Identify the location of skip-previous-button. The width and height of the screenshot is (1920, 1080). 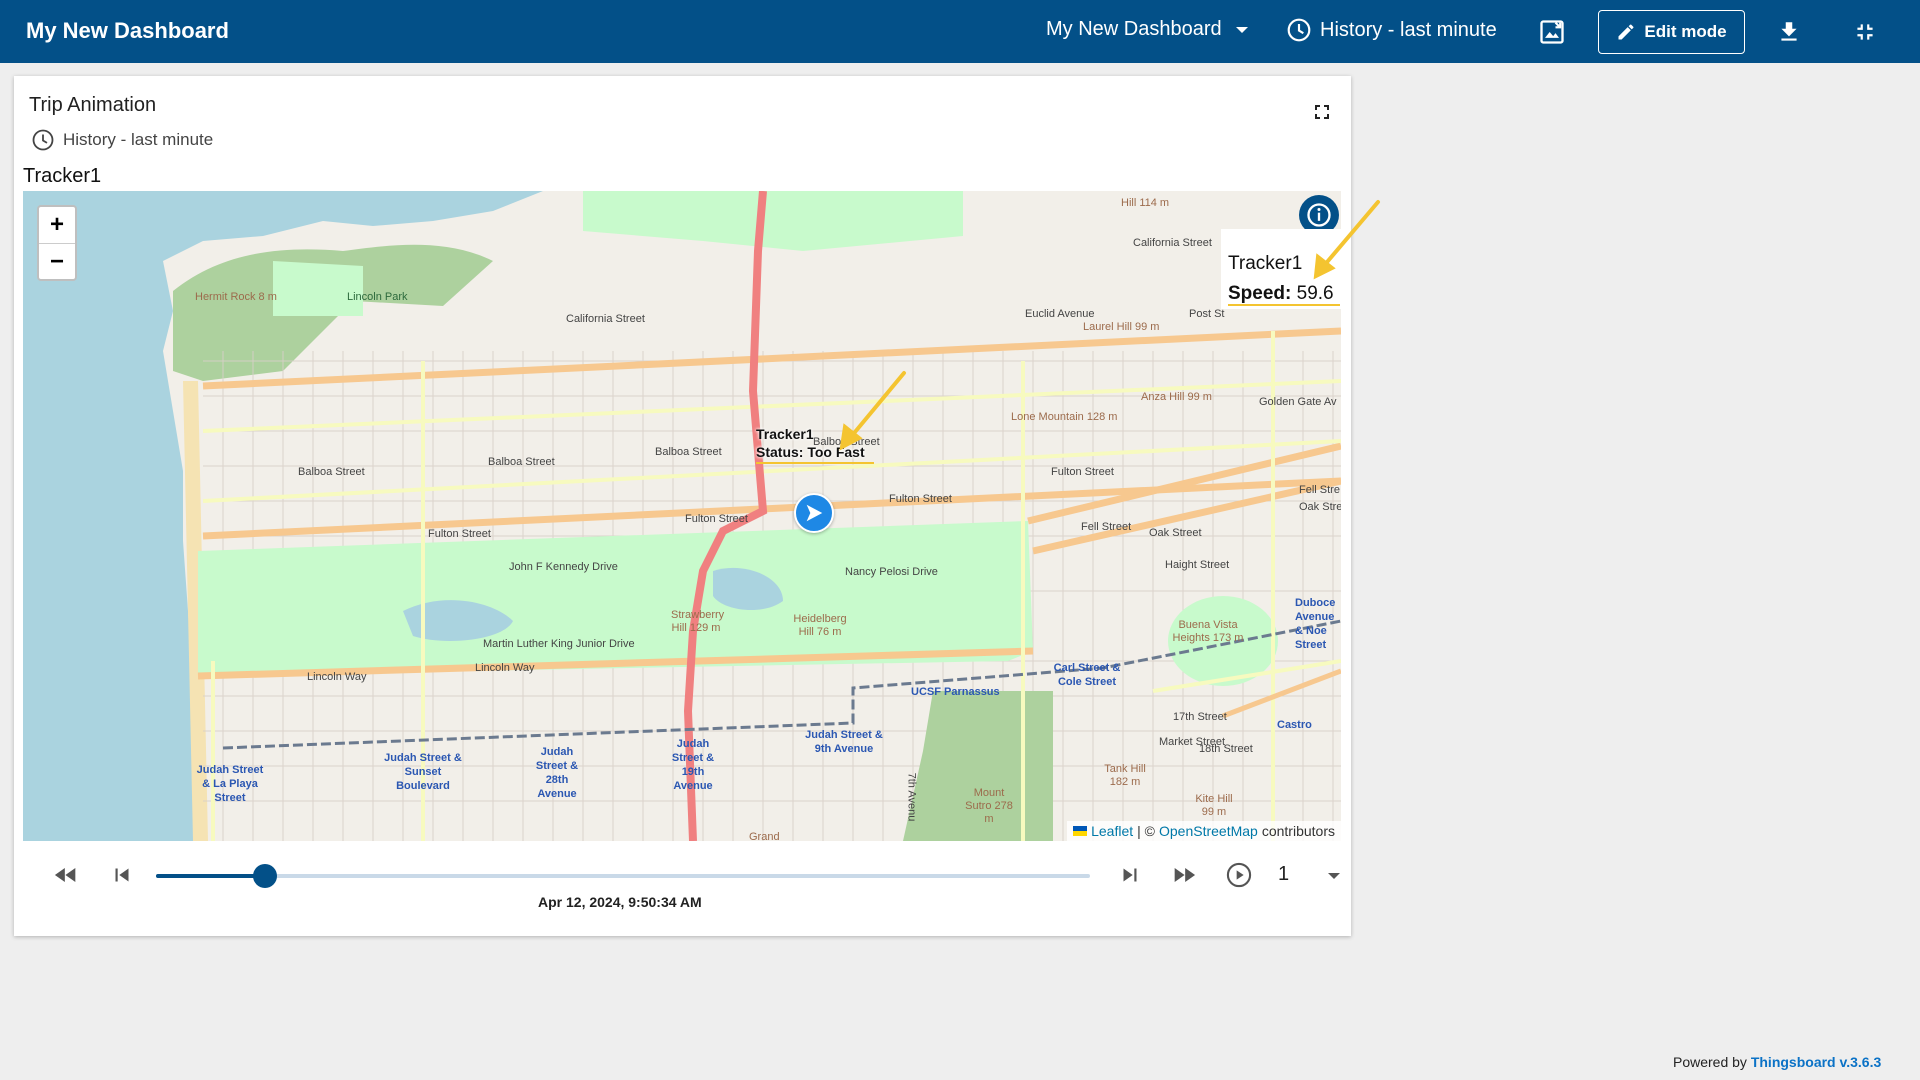
(122, 875).